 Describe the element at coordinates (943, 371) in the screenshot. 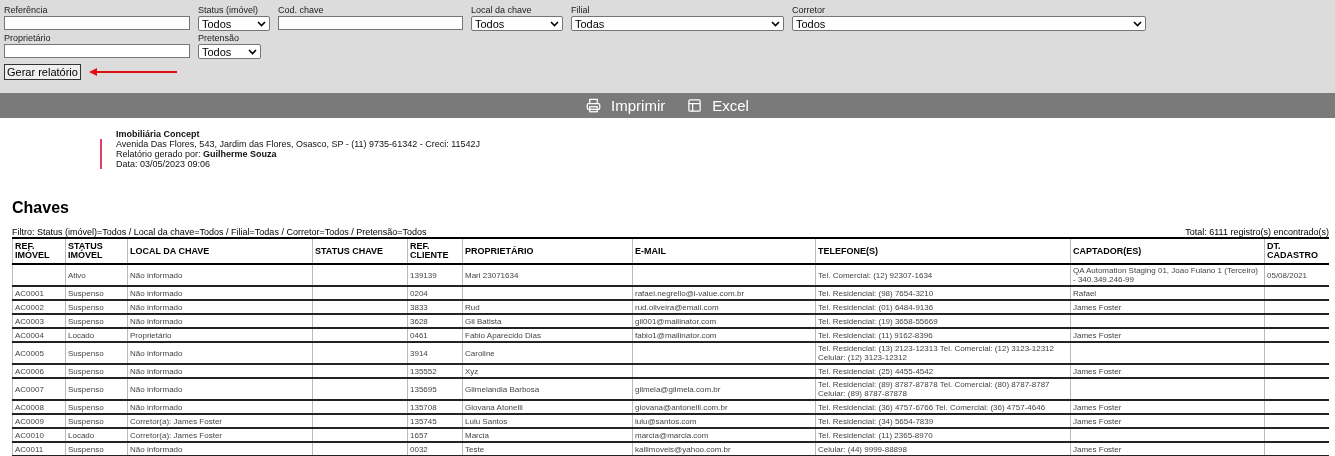

I see `table-cell: Tel. Residencial: (25) 4455-4542` at that location.